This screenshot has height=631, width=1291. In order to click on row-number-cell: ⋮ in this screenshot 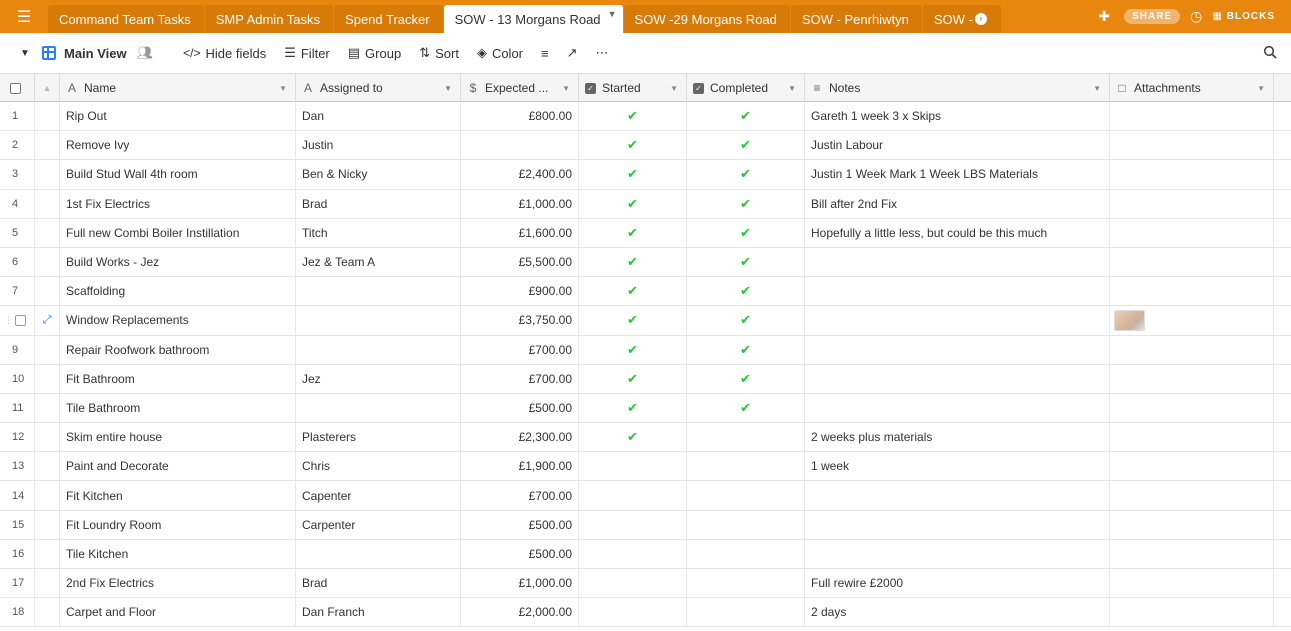, I will do `click(17, 320)`.